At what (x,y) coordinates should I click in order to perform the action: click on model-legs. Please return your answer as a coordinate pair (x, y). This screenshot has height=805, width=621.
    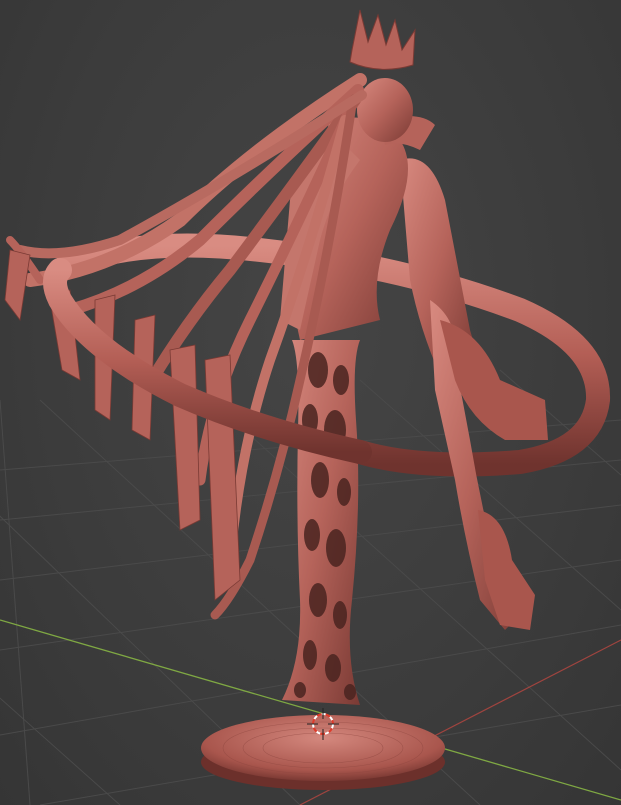
    Looking at the image, I should click on (474, 394).